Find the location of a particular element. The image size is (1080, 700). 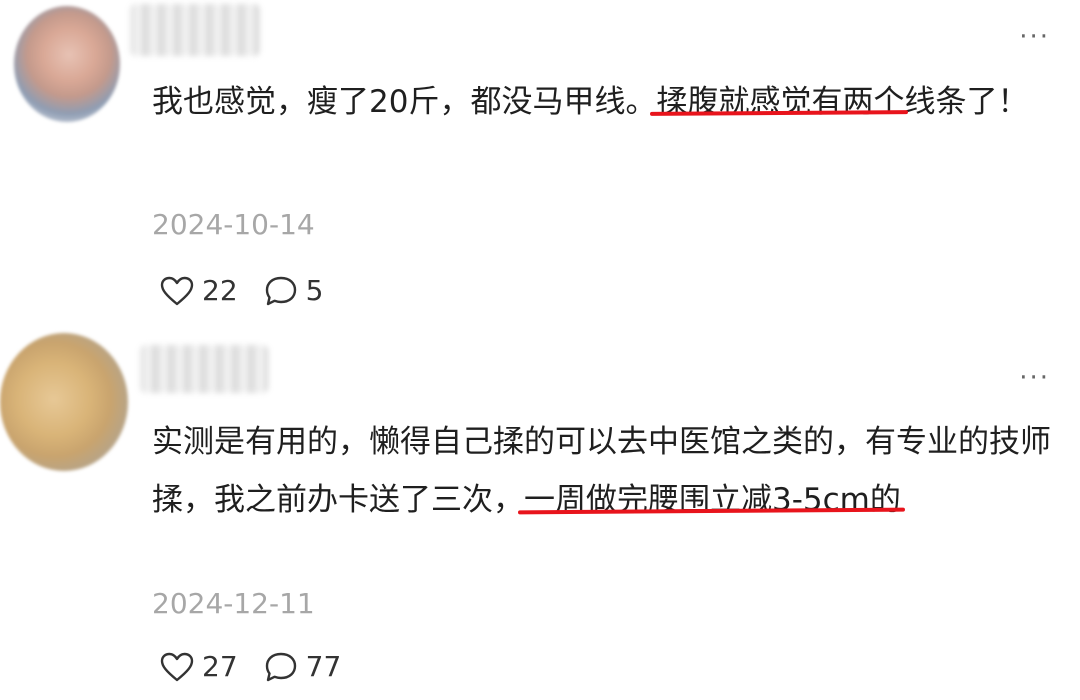

reply-count: 77 is located at coordinates (323, 666).